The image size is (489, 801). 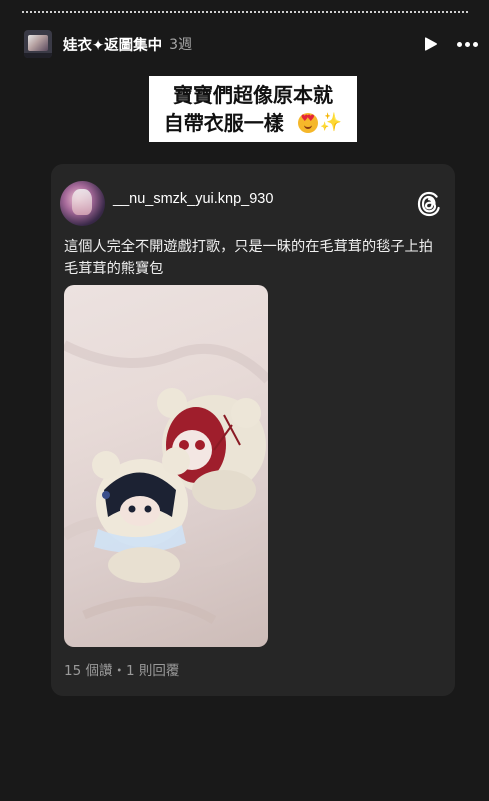 What do you see at coordinates (38, 44) in the screenshot?
I see `avatar` at bounding box center [38, 44].